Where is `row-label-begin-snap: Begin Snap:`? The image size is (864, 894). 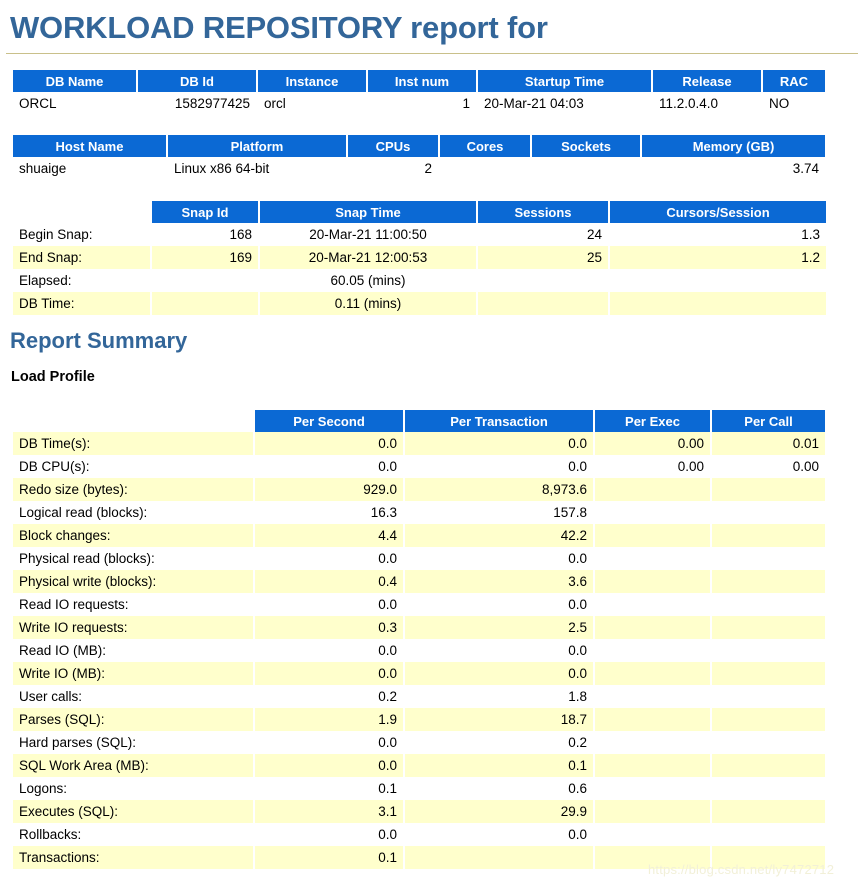
row-label-begin-snap: Begin Snap: is located at coordinates (81, 234).